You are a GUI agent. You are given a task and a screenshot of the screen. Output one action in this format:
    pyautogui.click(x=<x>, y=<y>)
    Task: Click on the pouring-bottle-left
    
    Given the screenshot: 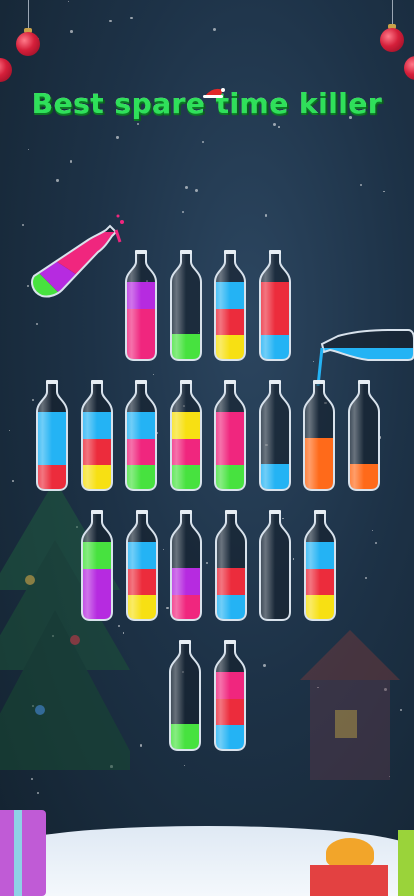 What is the action you would take?
    pyautogui.click(x=77, y=256)
    